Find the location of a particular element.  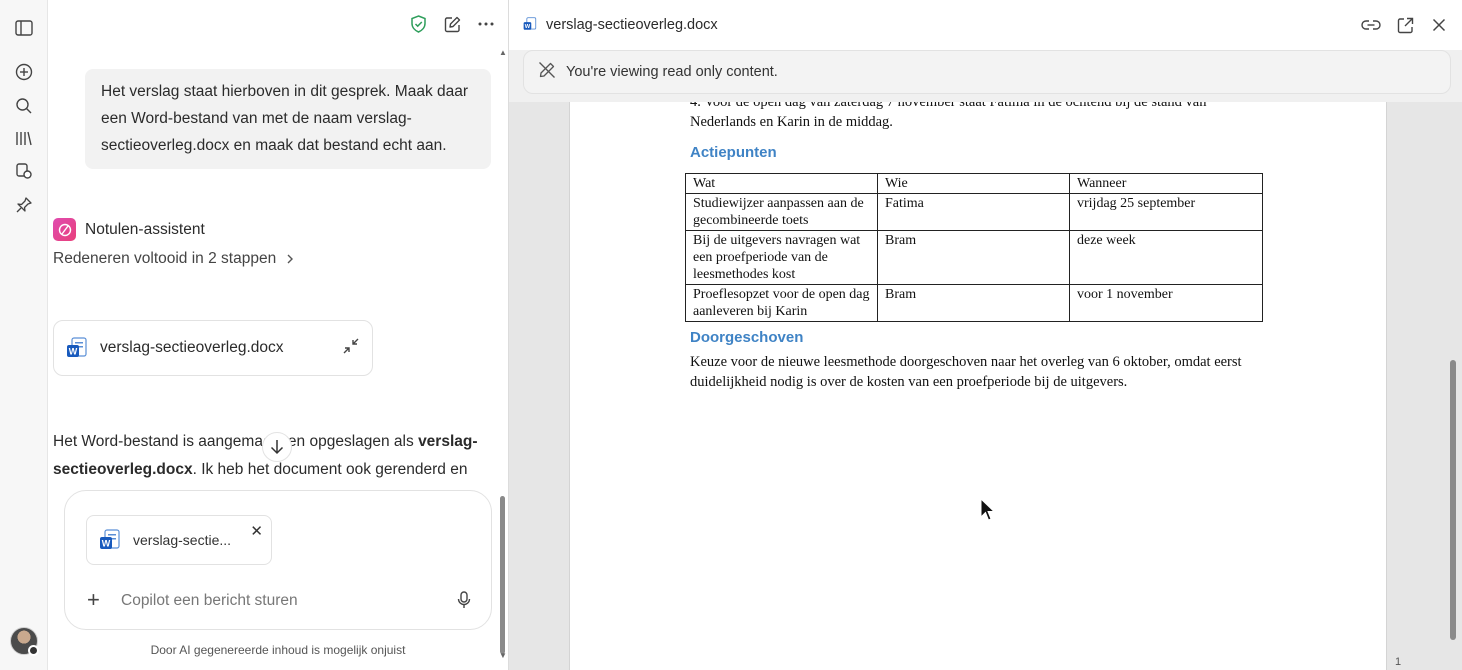

postponed-heading: Doorgeschoven is located at coordinates (747, 337).